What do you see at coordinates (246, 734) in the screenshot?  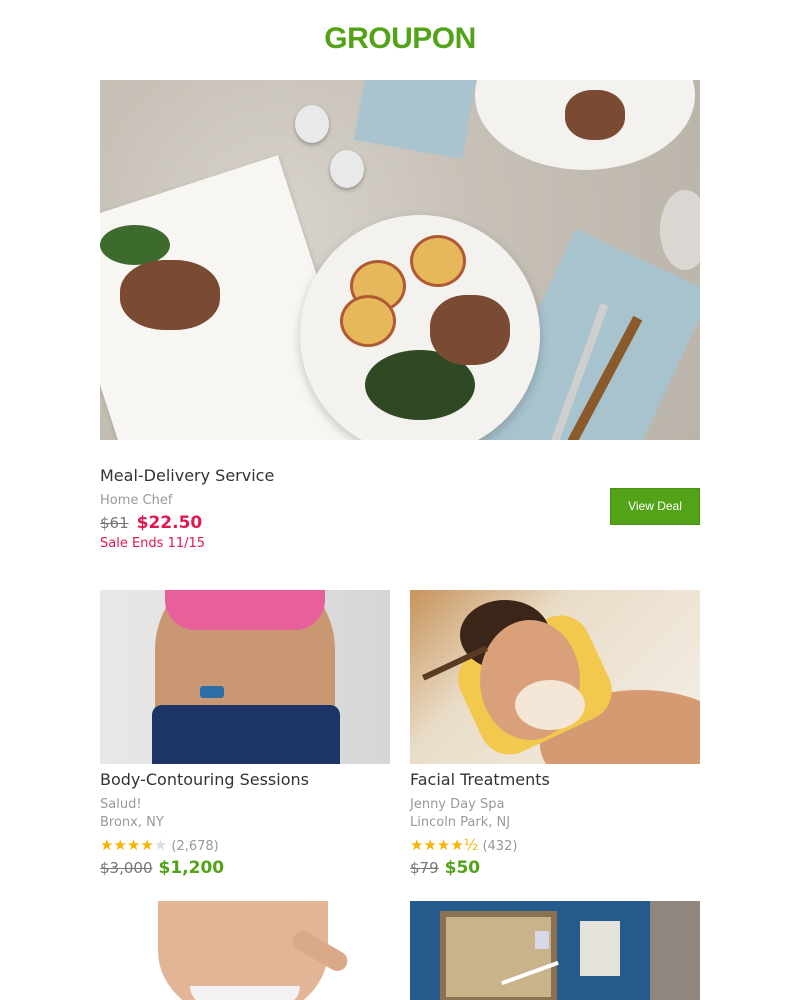 I see `shorts-decor` at bounding box center [246, 734].